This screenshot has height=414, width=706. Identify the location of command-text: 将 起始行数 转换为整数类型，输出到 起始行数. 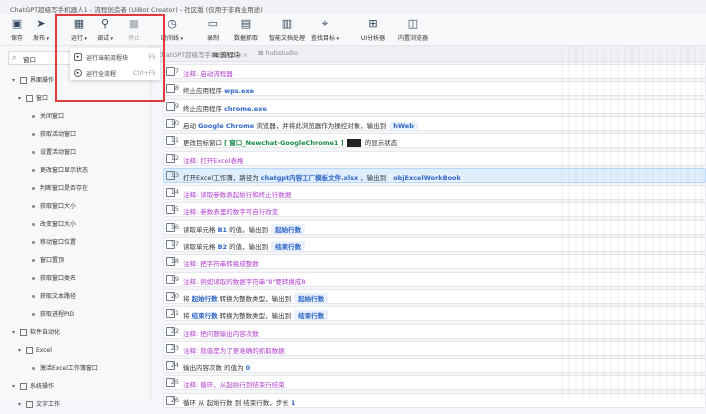
(434, 296).